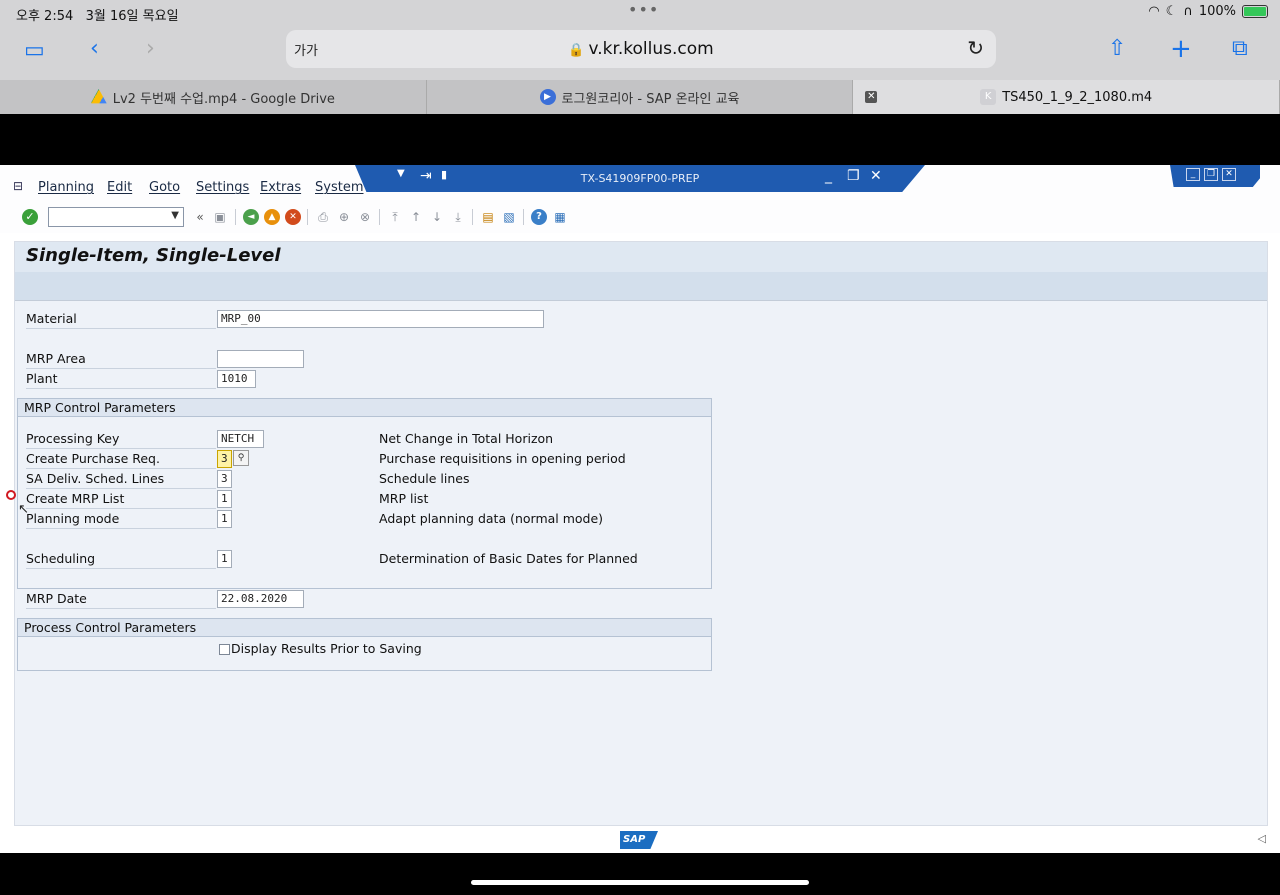 This screenshot has width=1280, height=895. Describe the element at coordinates (1193, 174) in the screenshot. I see `window-minimize-icon: _` at that location.